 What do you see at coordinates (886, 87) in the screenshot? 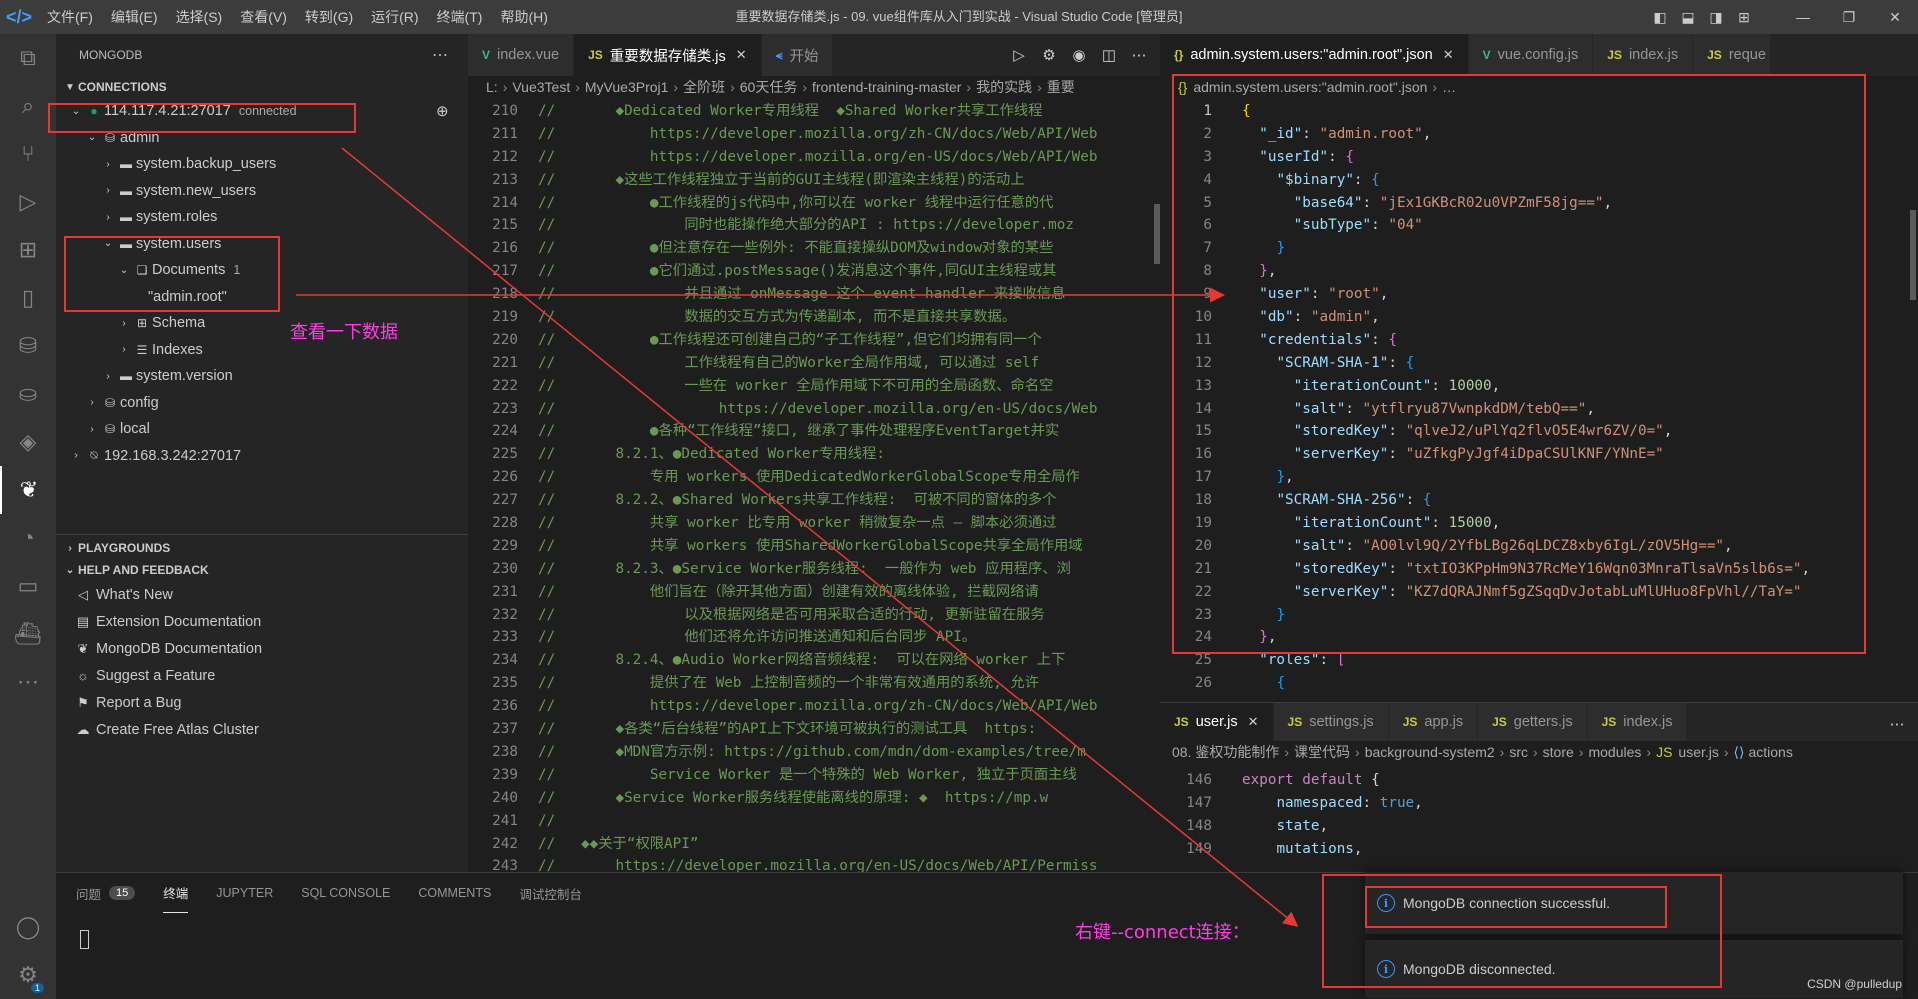
I see `breadcrumb-item: frontend-training-master` at bounding box center [886, 87].